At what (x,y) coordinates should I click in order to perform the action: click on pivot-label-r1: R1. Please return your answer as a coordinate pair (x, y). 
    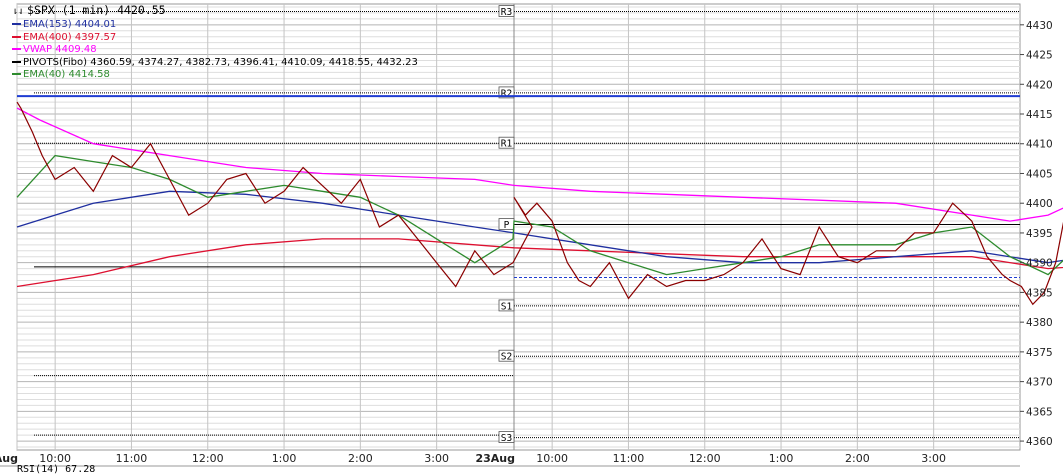
    Looking at the image, I should click on (507, 144).